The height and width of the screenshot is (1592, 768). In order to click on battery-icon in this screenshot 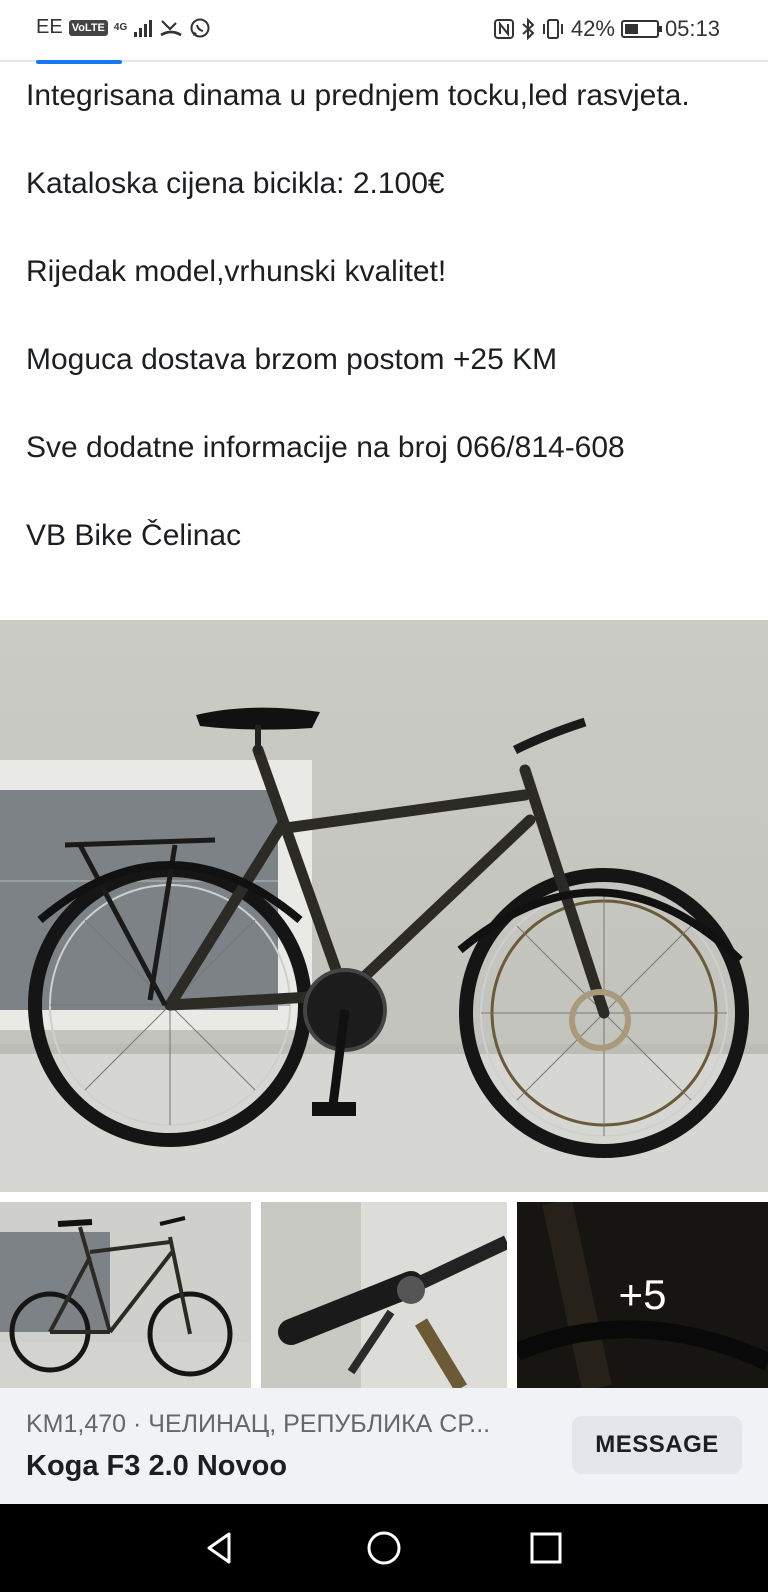, I will do `click(641, 29)`.